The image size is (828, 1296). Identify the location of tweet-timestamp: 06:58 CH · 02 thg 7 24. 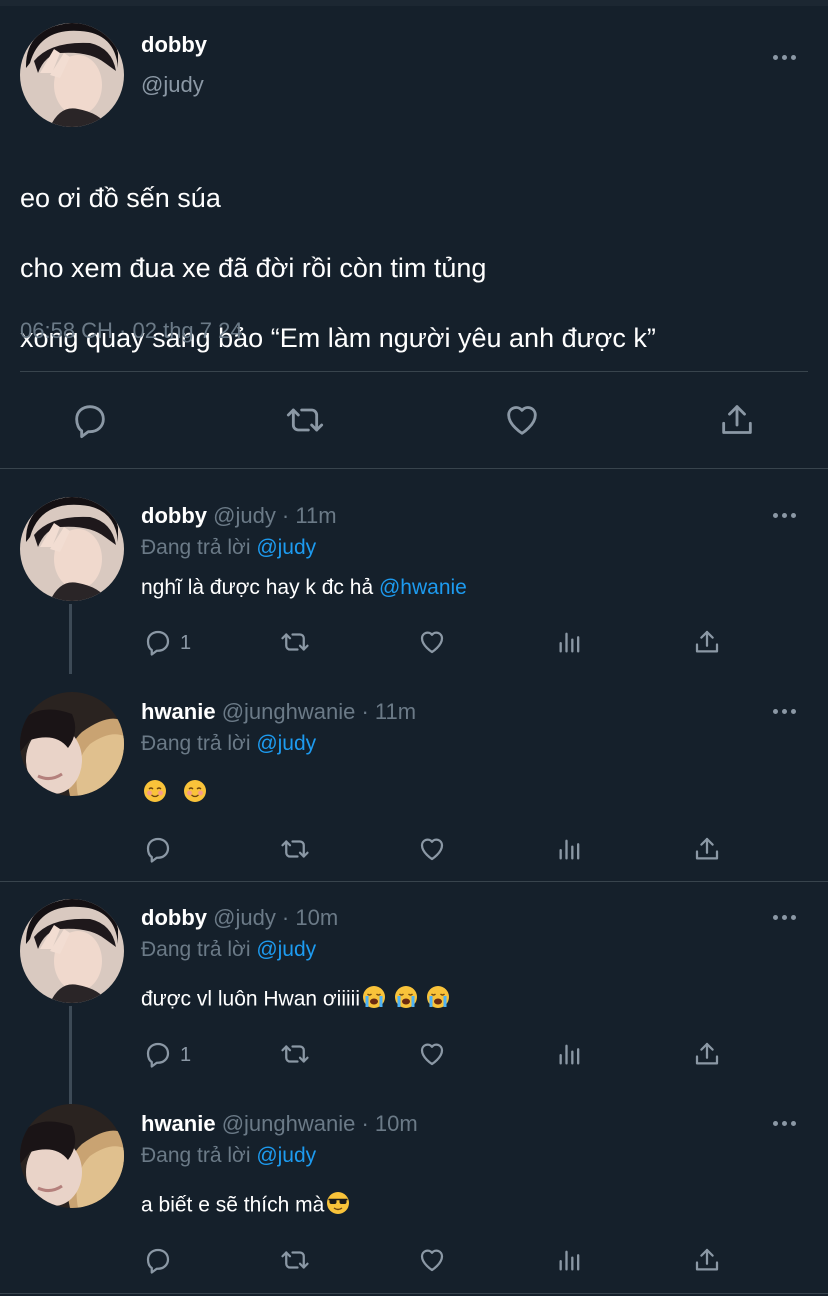
(131, 331).